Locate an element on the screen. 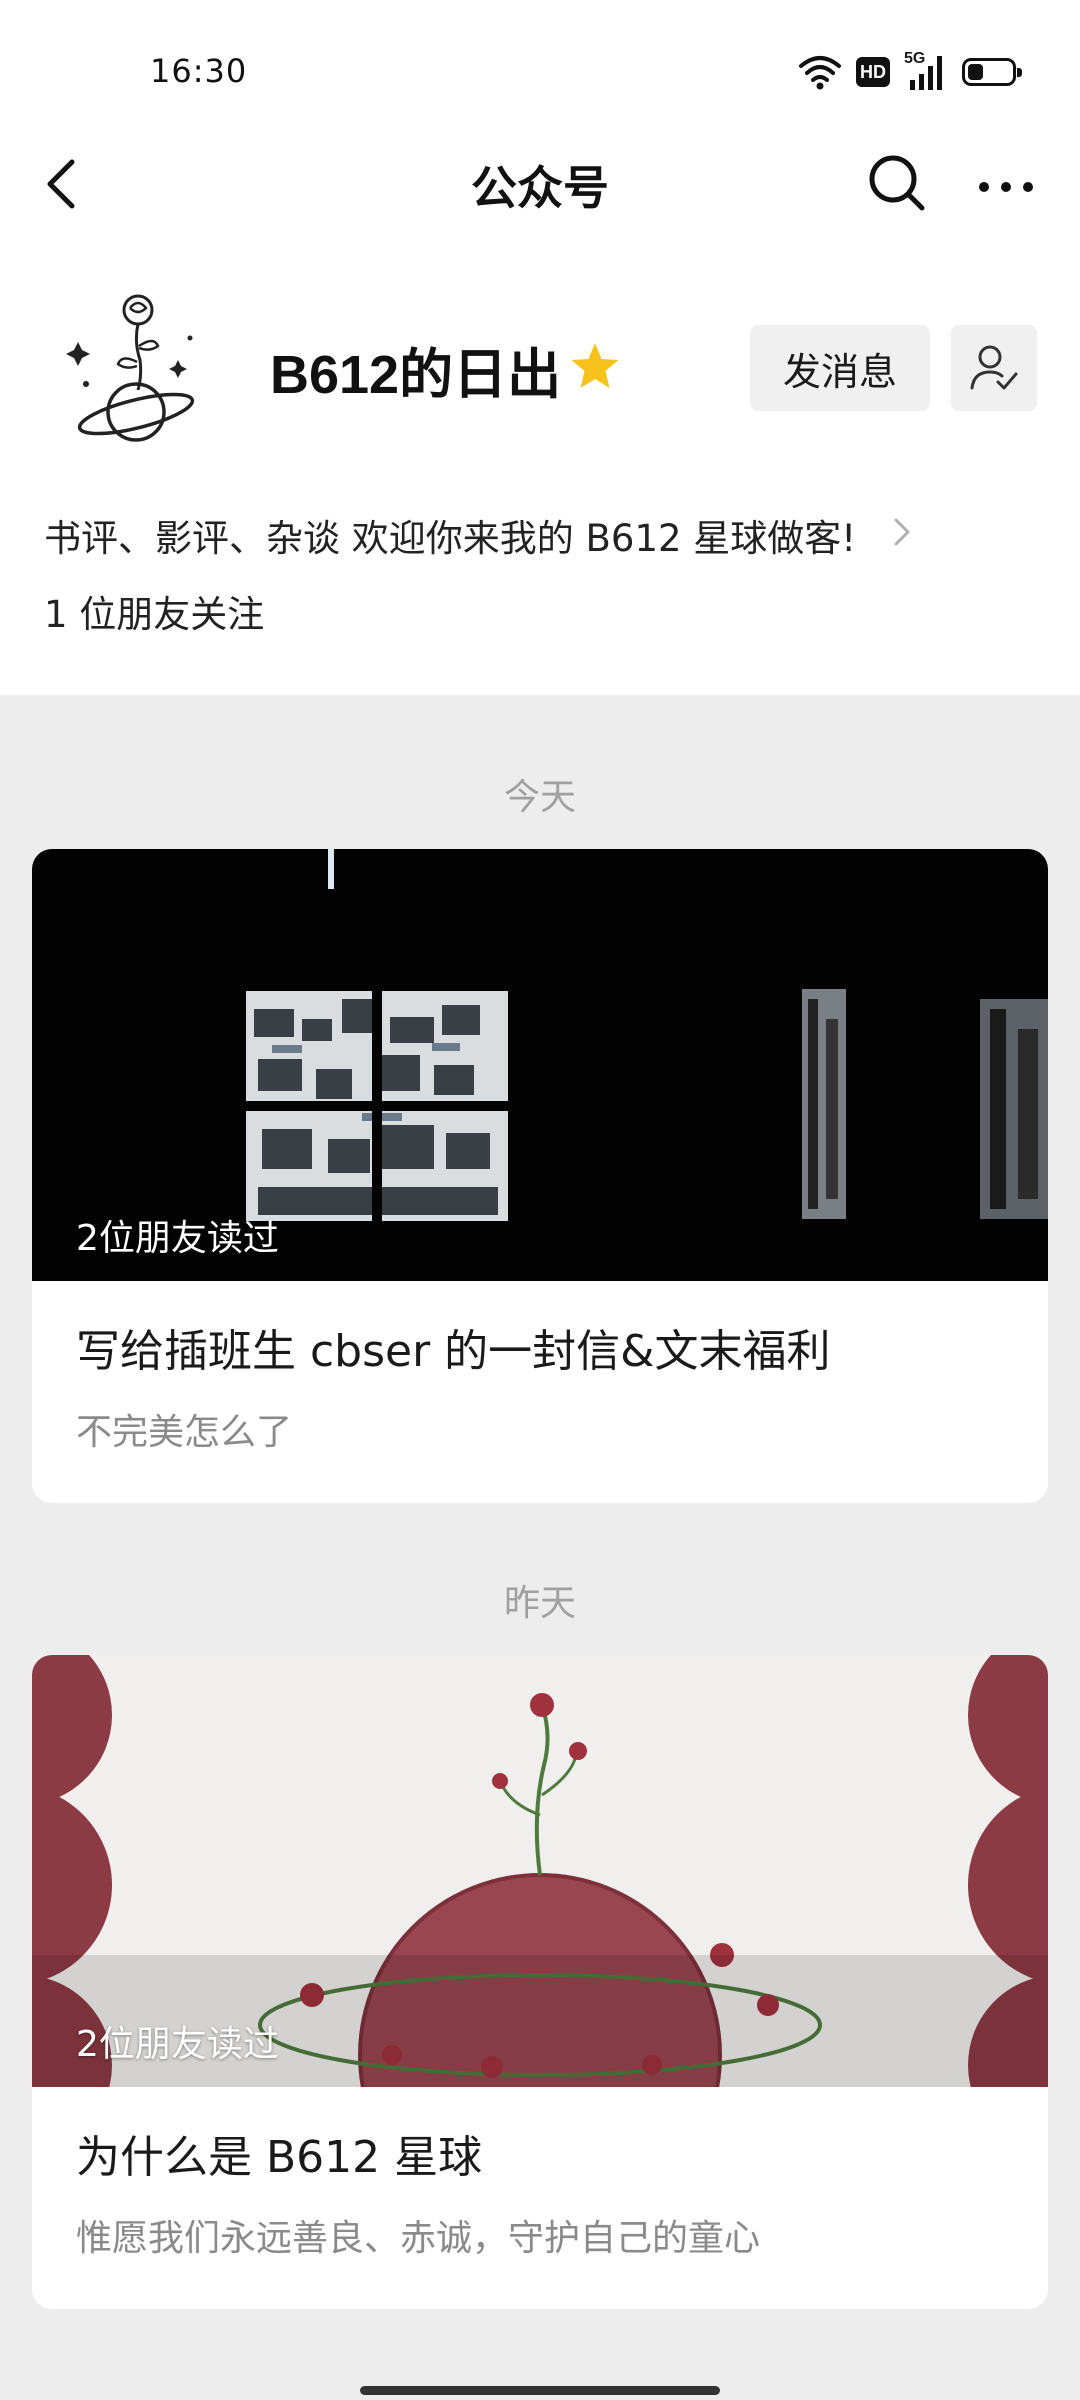 This screenshot has height=2400, width=1080. battery-icon is located at coordinates (992, 72).